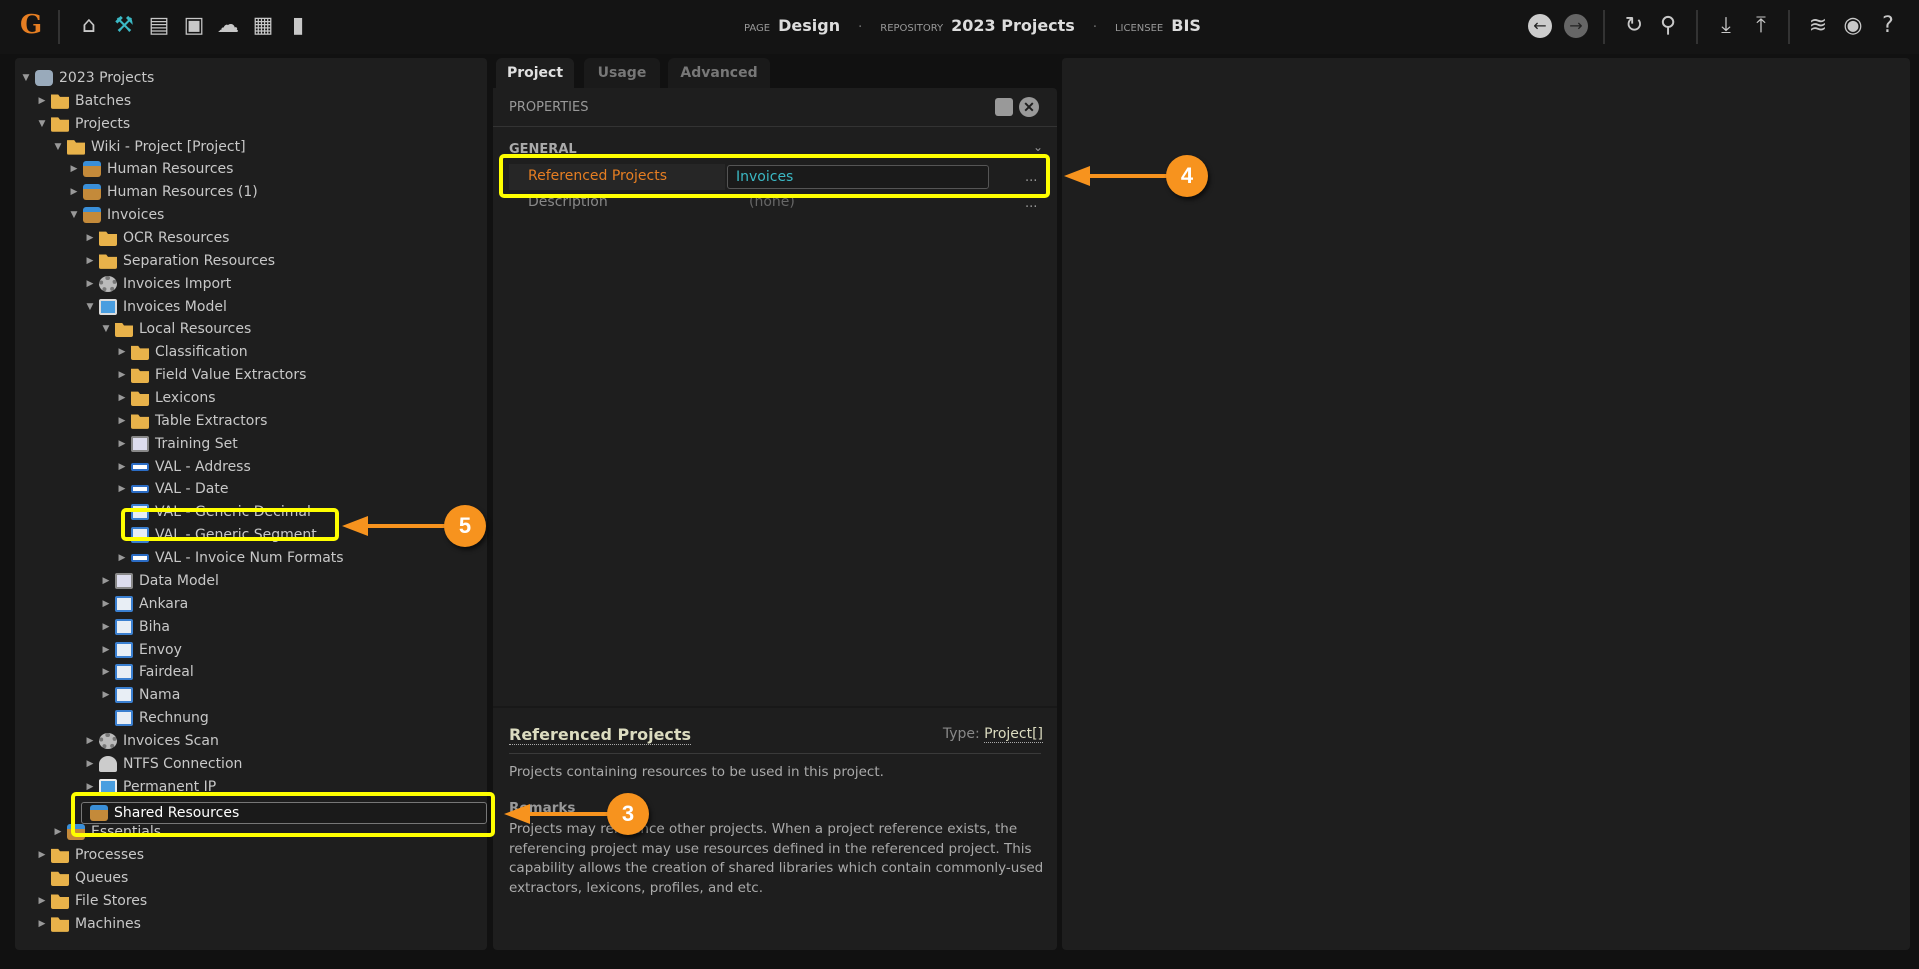  Describe the element at coordinates (1038, 147) in the screenshot. I see `collapse-chevron-icon: ⌄` at that location.